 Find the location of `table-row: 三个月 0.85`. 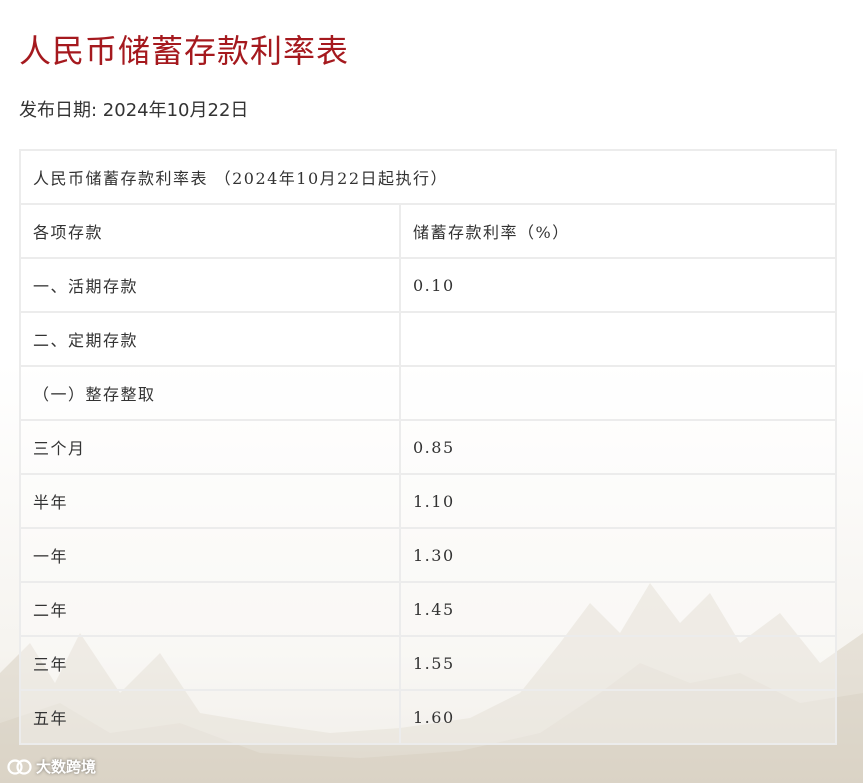

table-row: 三个月 0.85 is located at coordinates (428, 447).